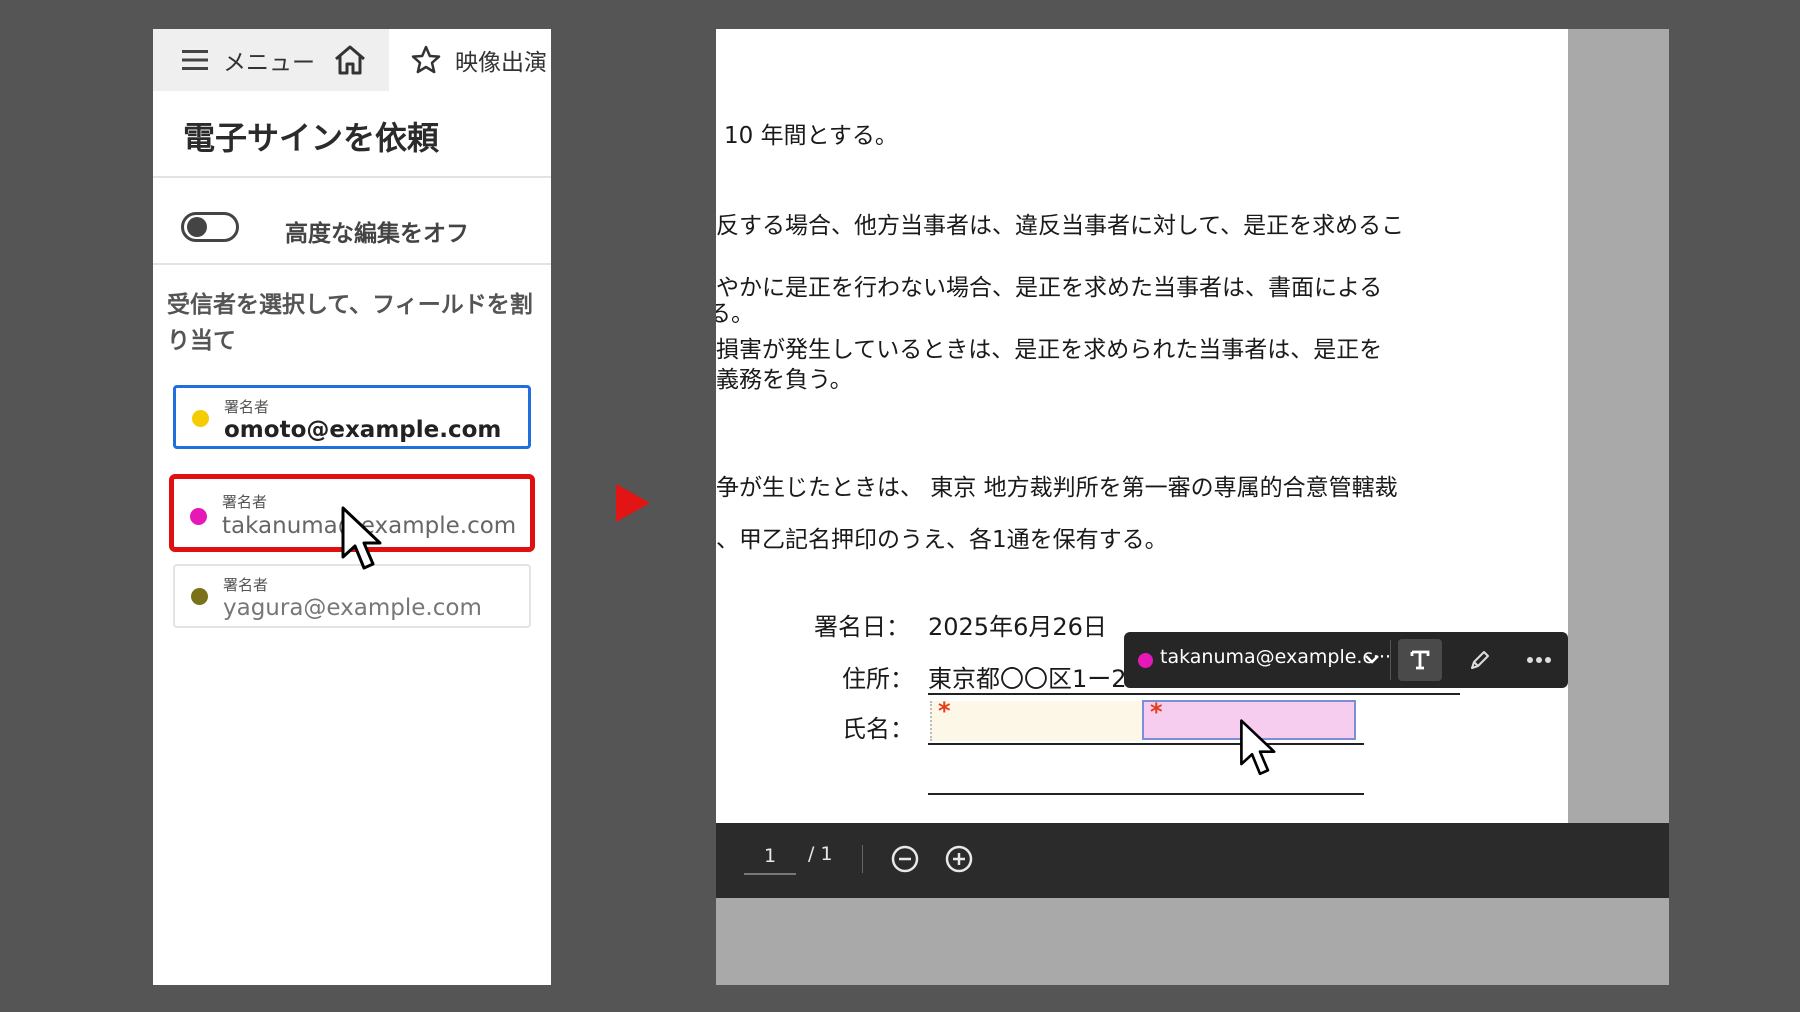 The width and height of the screenshot is (1800, 1012). What do you see at coordinates (1049, 288) in the screenshot?
I see `document-text-line: やかに是正を行わない場合、是正を求めた当事者は、書面による` at bounding box center [1049, 288].